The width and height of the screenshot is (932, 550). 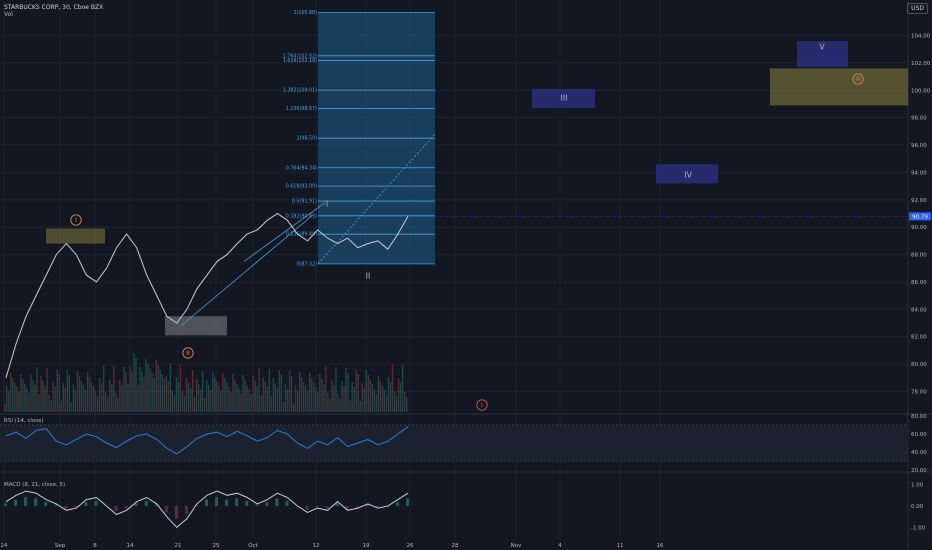 What do you see at coordinates (130, 546) in the screenshot?
I see `x-tick-label: 14` at bounding box center [130, 546].